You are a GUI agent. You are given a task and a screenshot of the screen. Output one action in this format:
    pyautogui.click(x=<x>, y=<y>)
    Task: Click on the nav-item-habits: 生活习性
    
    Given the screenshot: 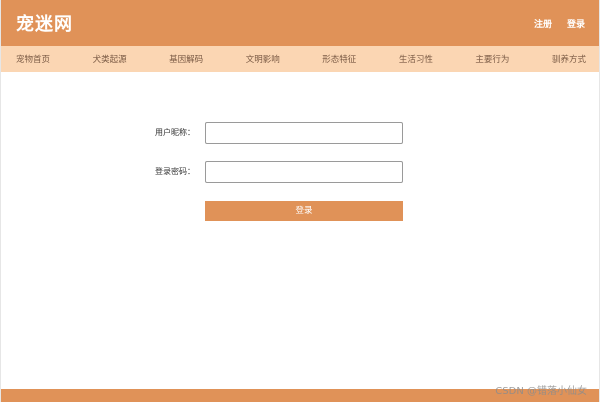 What is the action you would take?
    pyautogui.click(x=416, y=59)
    